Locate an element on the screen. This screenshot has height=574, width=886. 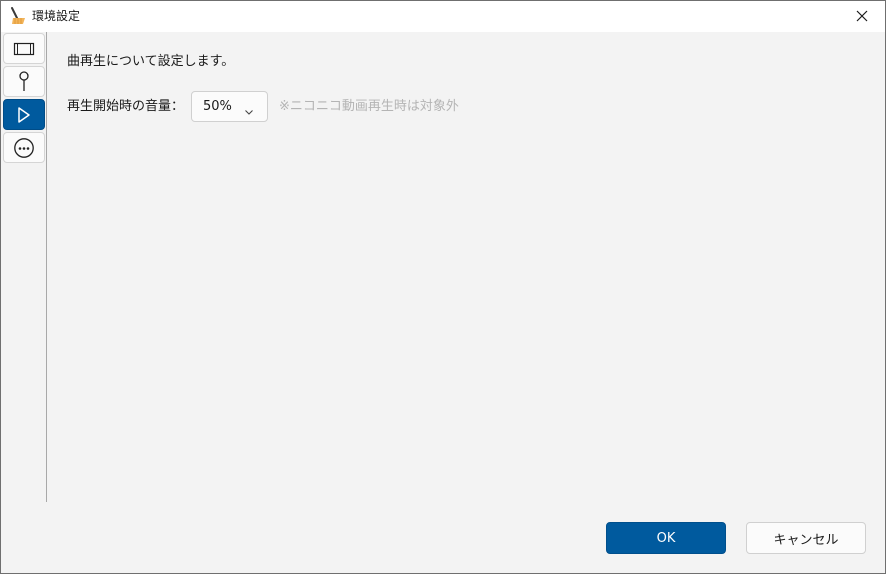
cancel-button: キャンセル is located at coordinates (806, 538).